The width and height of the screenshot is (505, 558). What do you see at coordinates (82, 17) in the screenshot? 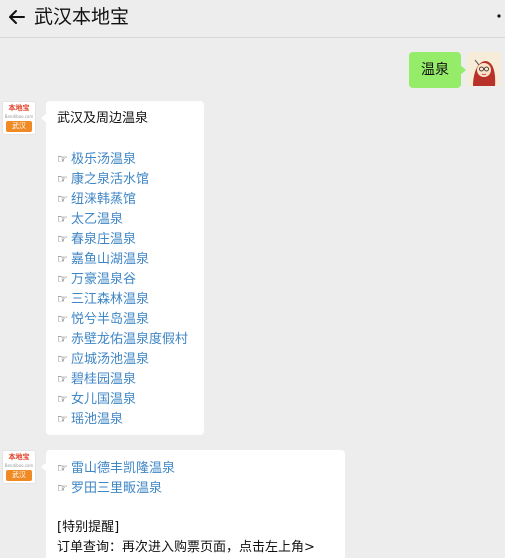
I see `chat-title: 武汉本地宝` at bounding box center [82, 17].